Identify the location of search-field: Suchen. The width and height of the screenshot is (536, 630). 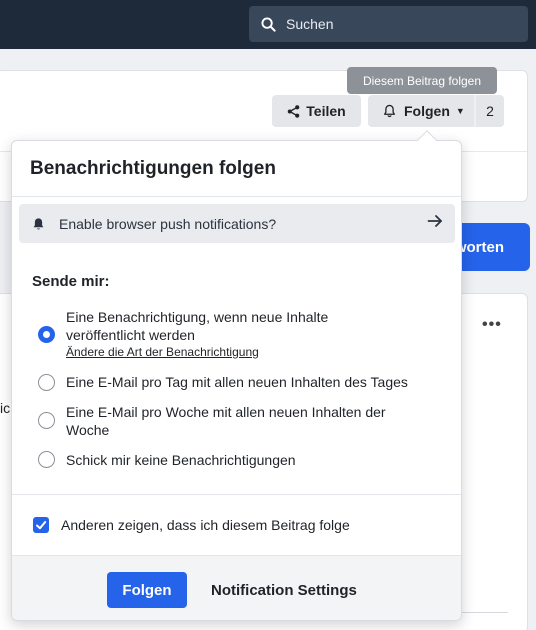
(388, 24).